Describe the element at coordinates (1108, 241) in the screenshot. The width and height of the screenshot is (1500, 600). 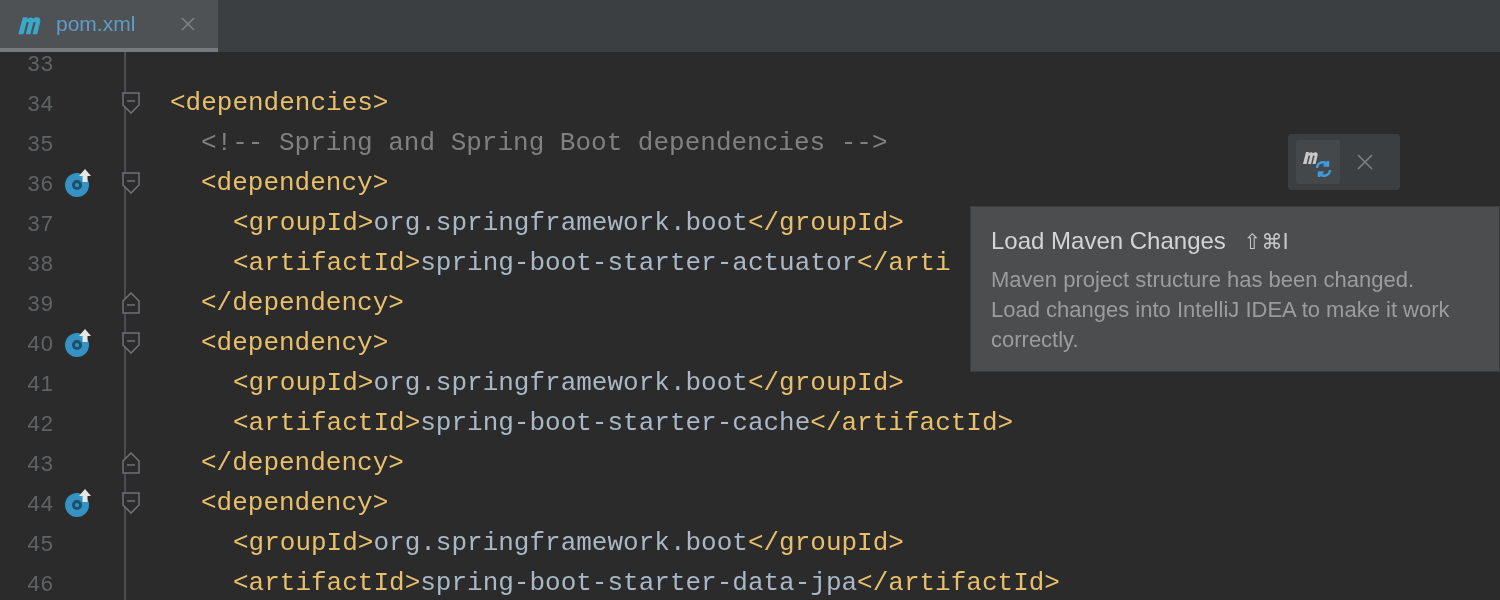
I see `tooltip-title: Load Maven Changes` at that location.